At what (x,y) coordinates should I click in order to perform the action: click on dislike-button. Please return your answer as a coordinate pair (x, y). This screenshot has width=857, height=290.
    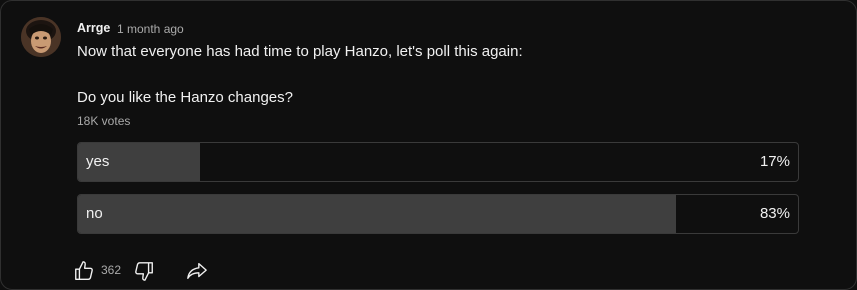
    Looking at the image, I should click on (144, 271).